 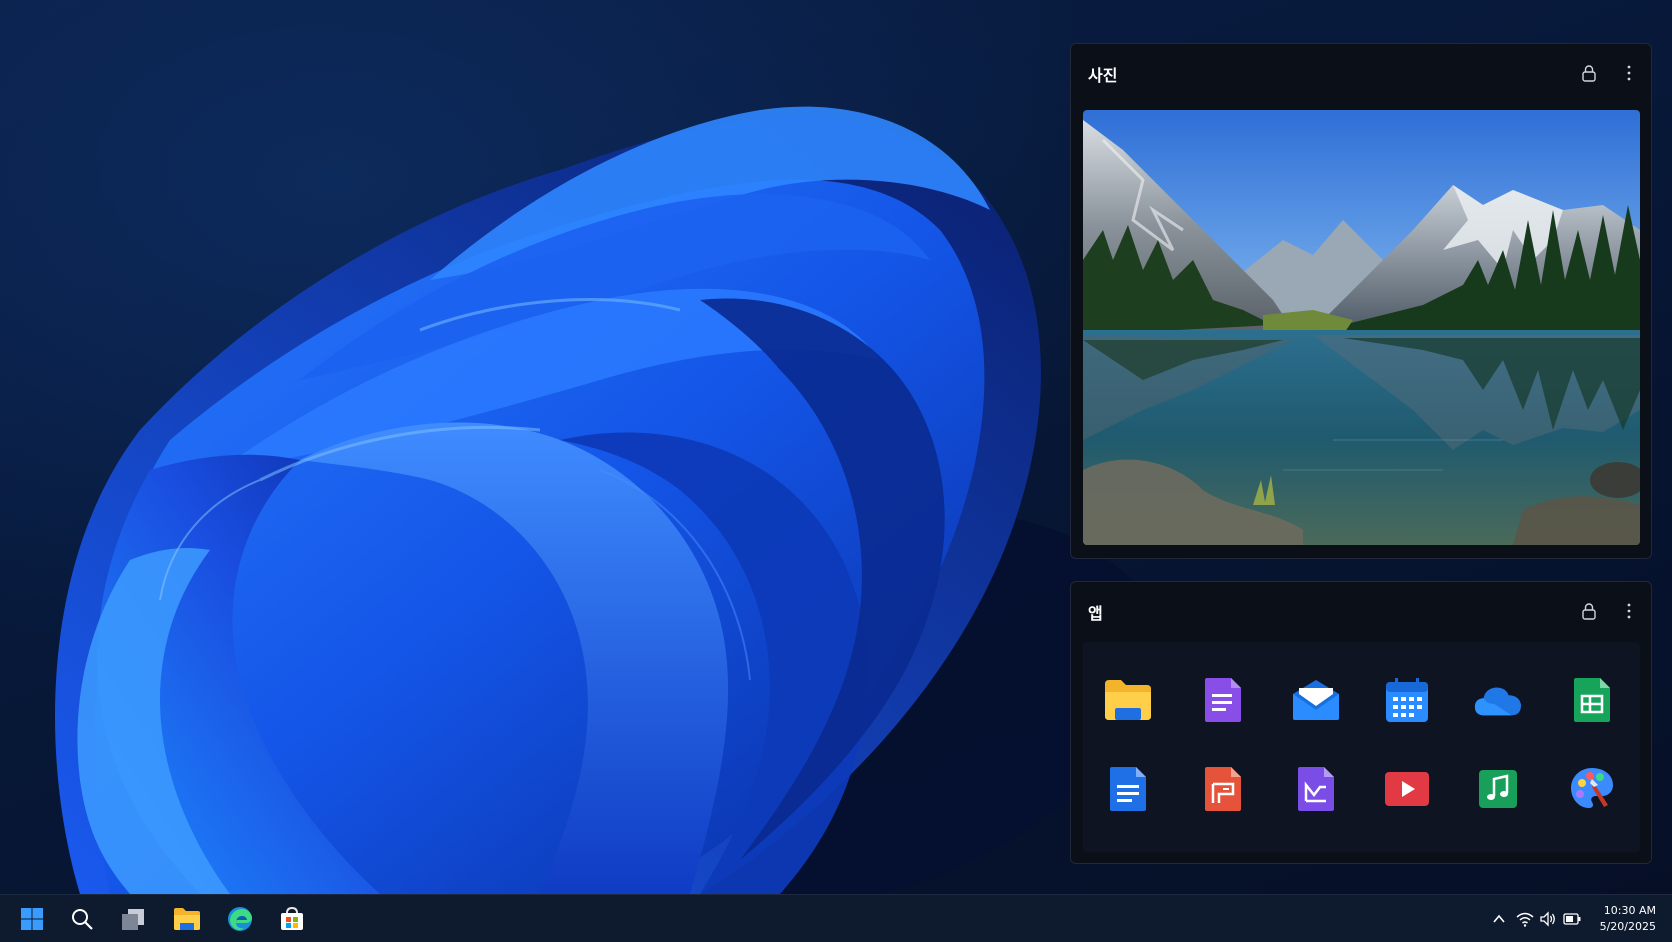 I want to click on network-button, so click(x=1525, y=919).